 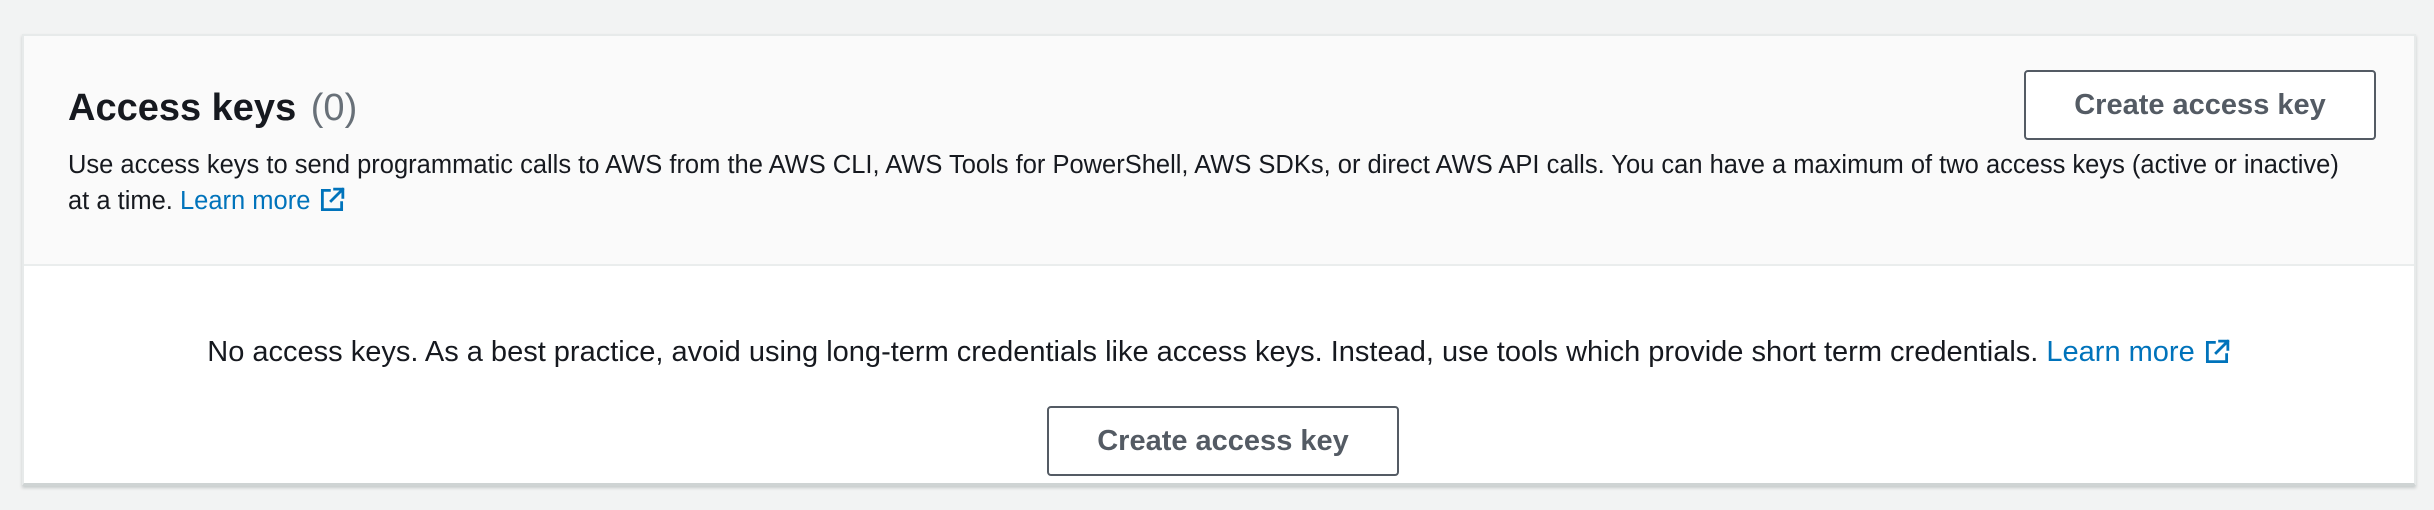 I want to click on header-learn-more-link: Learn more, so click(x=263, y=201).